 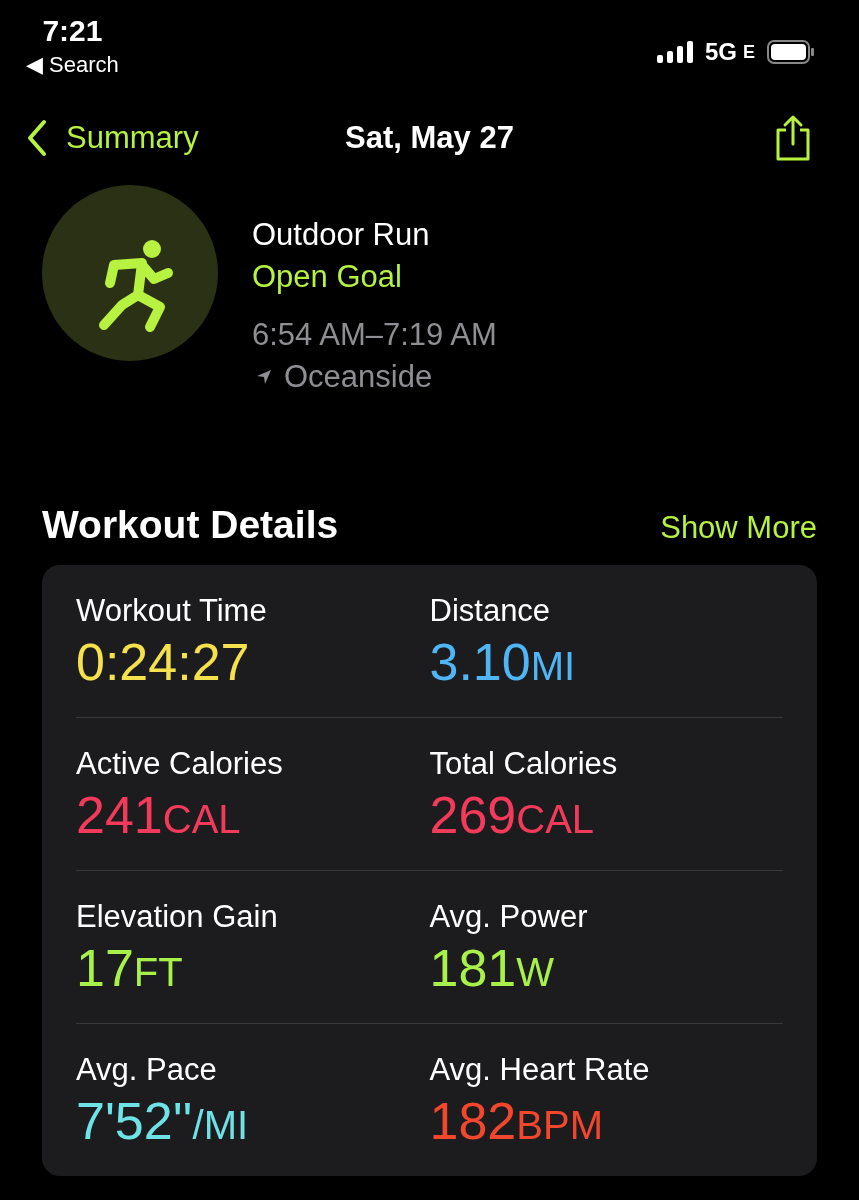 What do you see at coordinates (177, 917) in the screenshot?
I see `metric-label: Elevation Gain` at bounding box center [177, 917].